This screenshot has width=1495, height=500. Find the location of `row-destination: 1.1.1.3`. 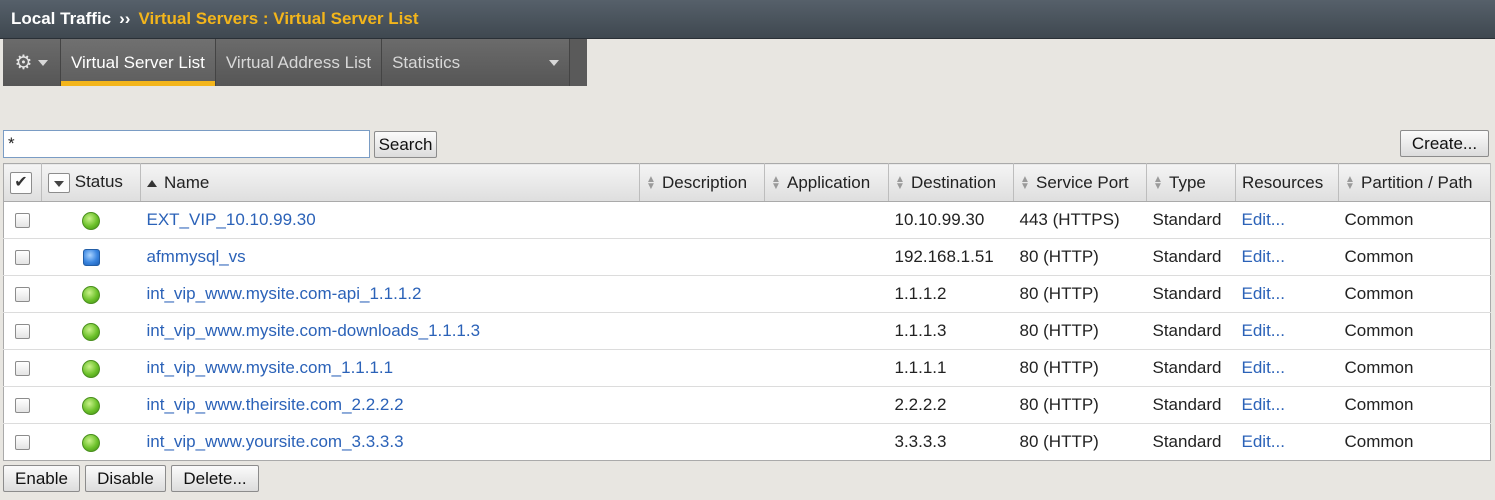

row-destination: 1.1.1.3 is located at coordinates (951, 331).